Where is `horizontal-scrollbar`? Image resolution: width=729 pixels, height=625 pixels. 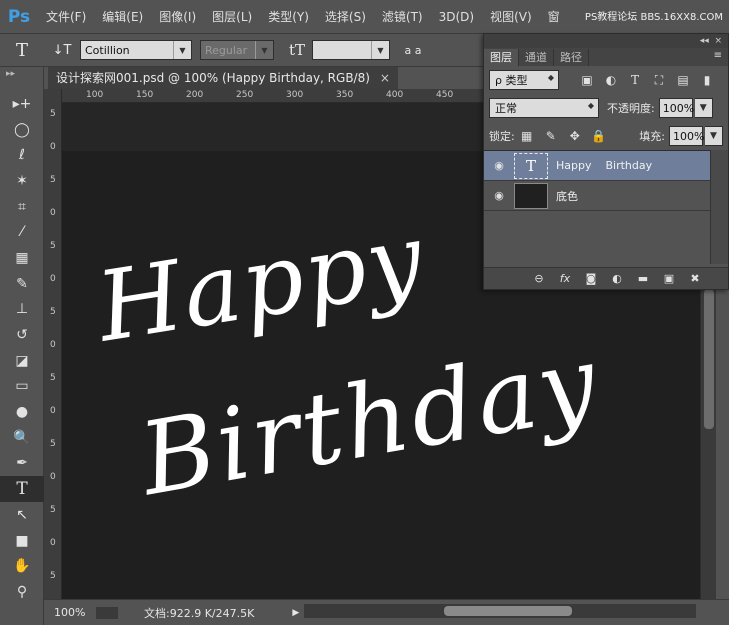 horizontal-scrollbar is located at coordinates (500, 611).